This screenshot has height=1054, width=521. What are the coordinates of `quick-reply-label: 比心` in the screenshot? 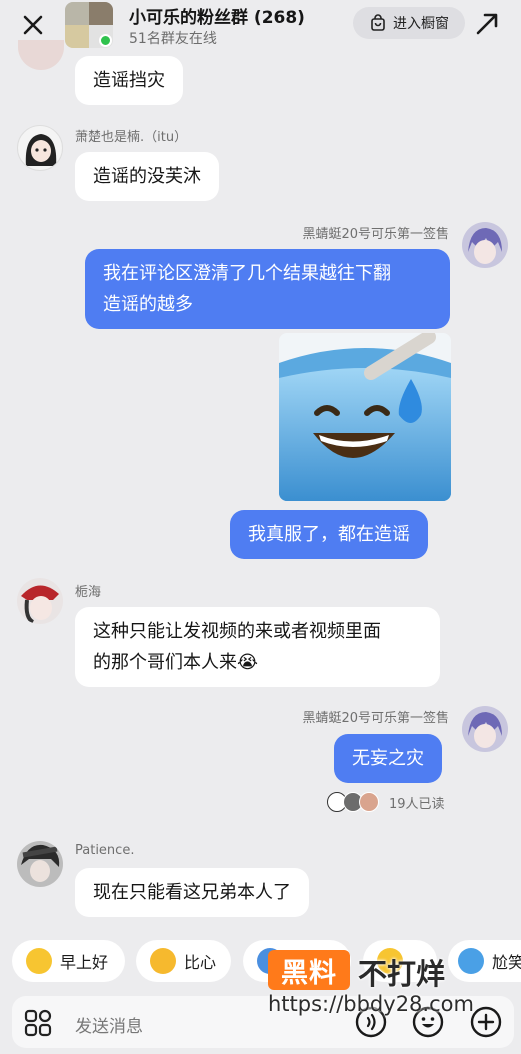 It's located at (200, 962).